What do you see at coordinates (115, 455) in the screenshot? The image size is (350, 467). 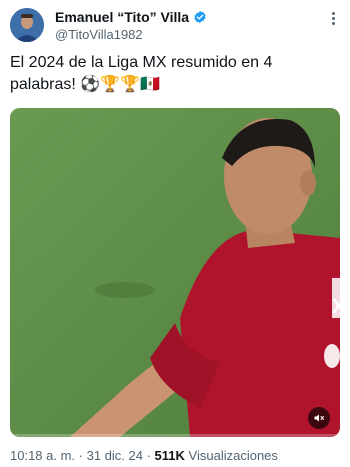 I see `tweet-date: 31 dic. 24` at bounding box center [115, 455].